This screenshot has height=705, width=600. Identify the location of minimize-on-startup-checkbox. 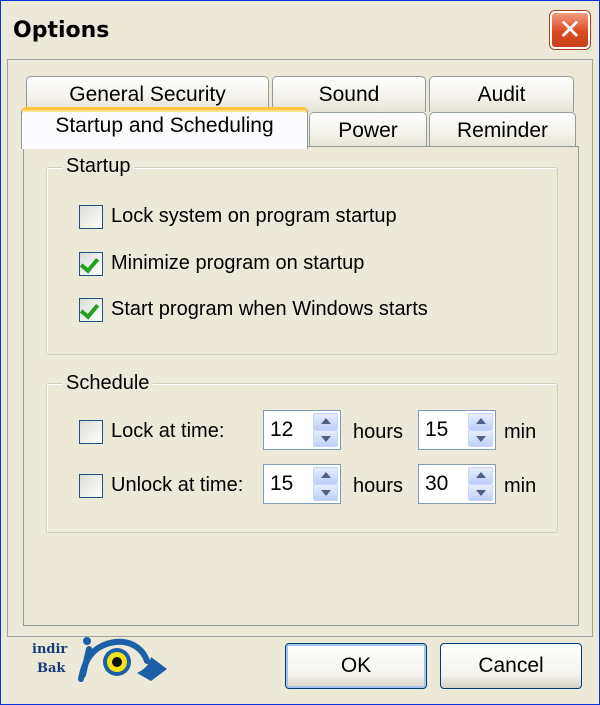
(91, 264).